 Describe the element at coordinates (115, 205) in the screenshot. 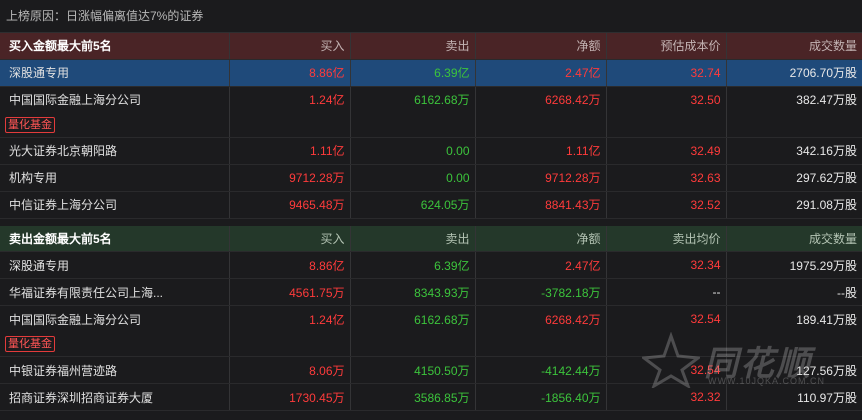

I see `broker-name: 中信证券上海分公司` at that location.